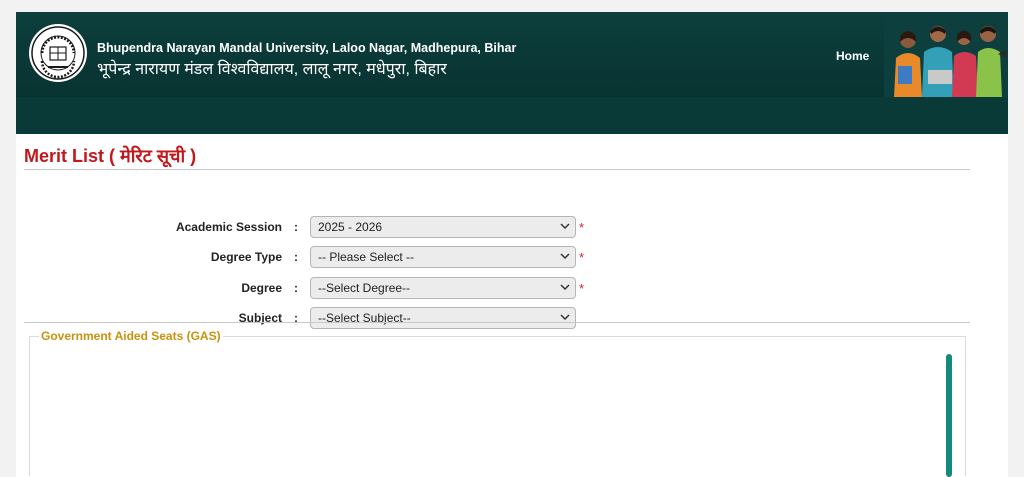 The image size is (1024, 477). Describe the element at coordinates (366, 257) in the screenshot. I see `degree-type-value: -- Please Select --` at that location.